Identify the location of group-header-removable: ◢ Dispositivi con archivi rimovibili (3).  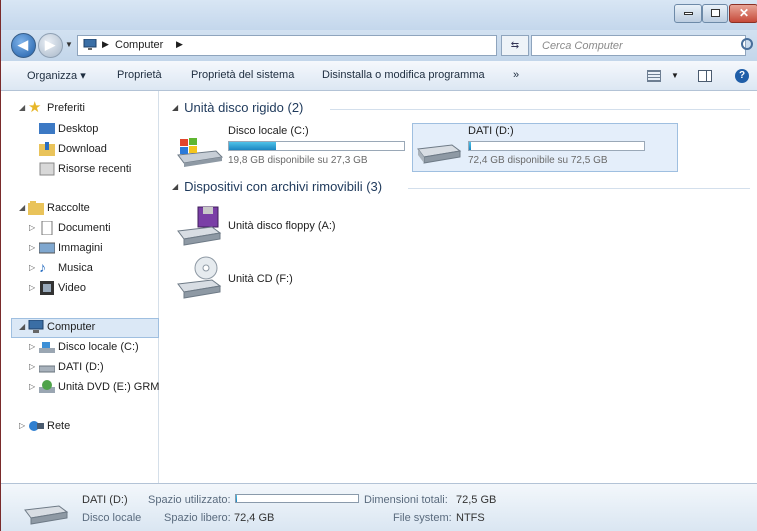
(277, 186).